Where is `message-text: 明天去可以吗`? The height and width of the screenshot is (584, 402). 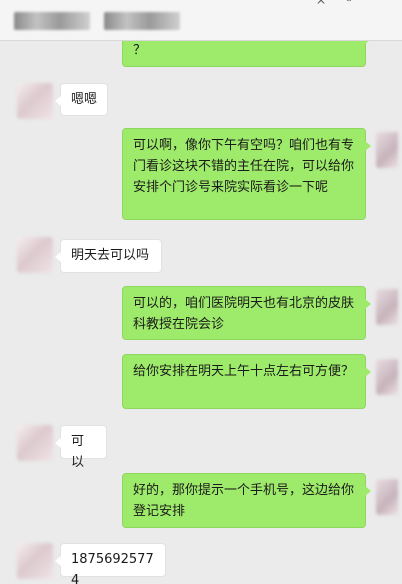
message-text: 明天去可以吗 is located at coordinates (110, 255).